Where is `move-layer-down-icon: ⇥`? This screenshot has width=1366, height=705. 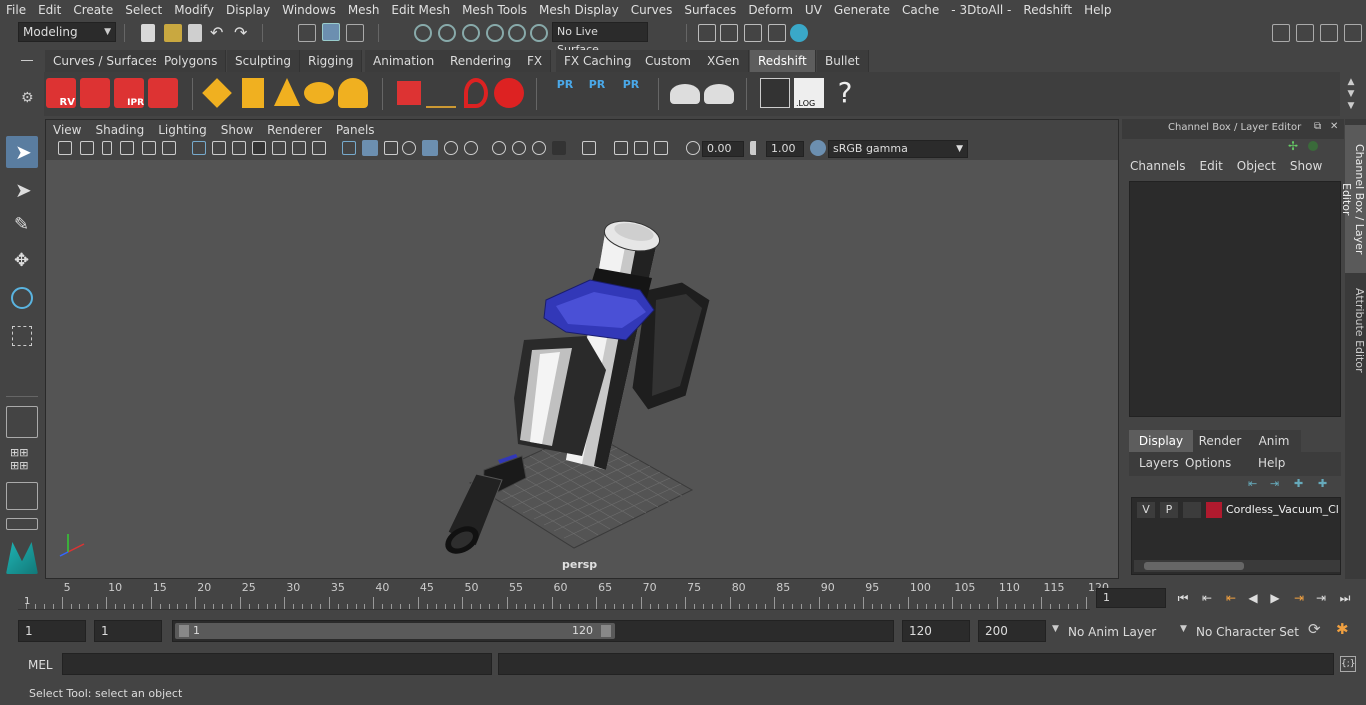
move-layer-down-icon: ⇥ is located at coordinates (1274, 483).